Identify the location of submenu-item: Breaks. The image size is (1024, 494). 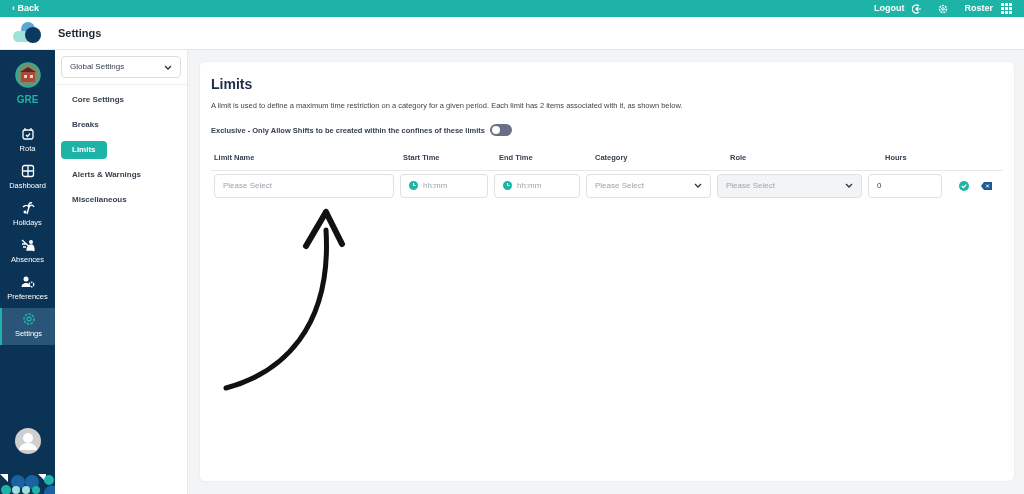
(85, 125).